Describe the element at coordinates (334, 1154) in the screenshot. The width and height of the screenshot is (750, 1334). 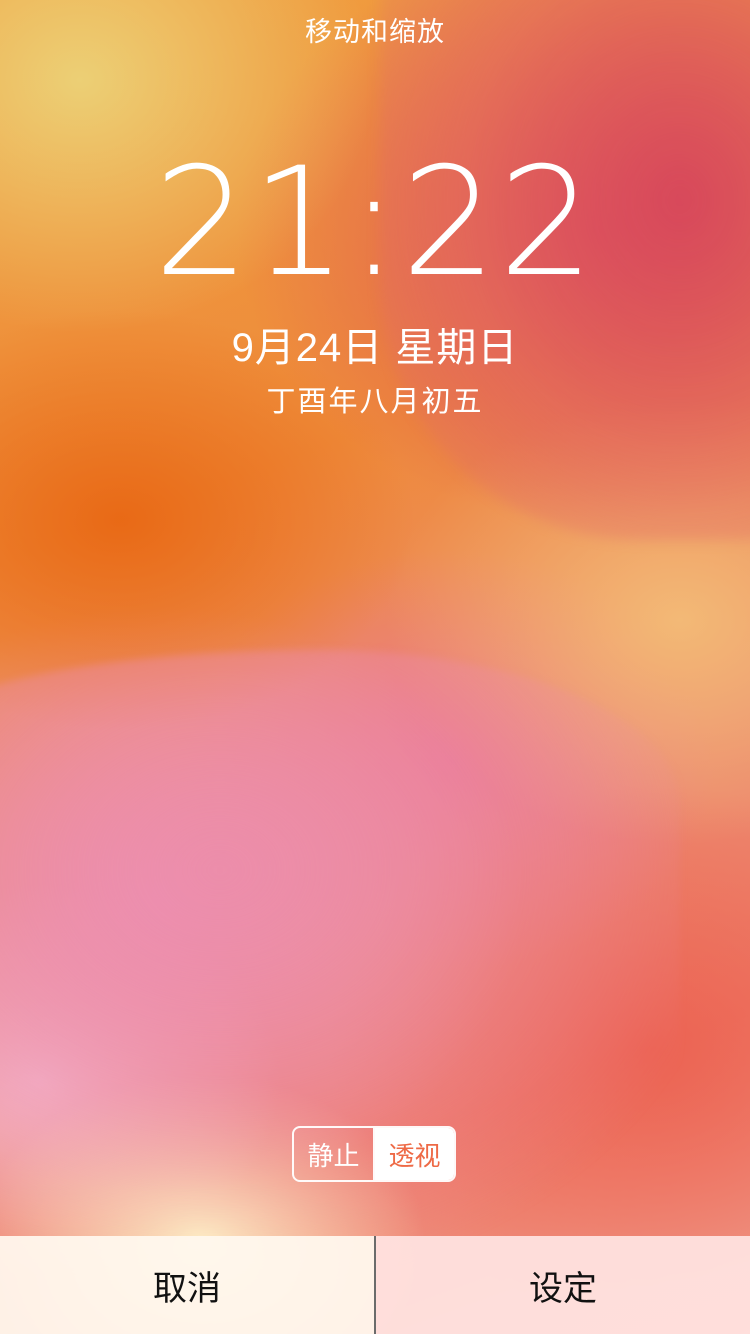
I see `toggle-still-option: 静止` at that location.